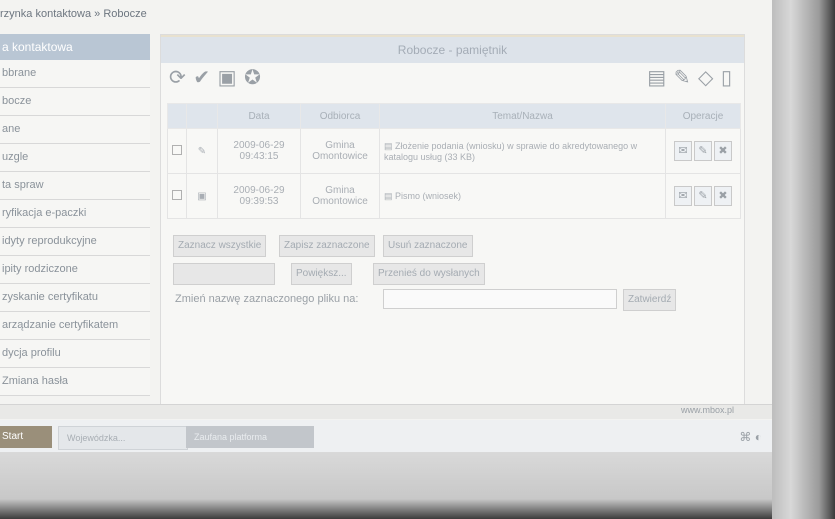  What do you see at coordinates (682, 78) in the screenshot?
I see `attach-icon: ✎` at bounding box center [682, 78].